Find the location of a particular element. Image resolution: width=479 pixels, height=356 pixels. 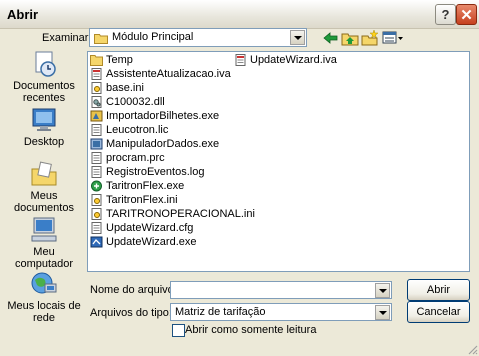

file-name: procram.prc is located at coordinates (135, 158).